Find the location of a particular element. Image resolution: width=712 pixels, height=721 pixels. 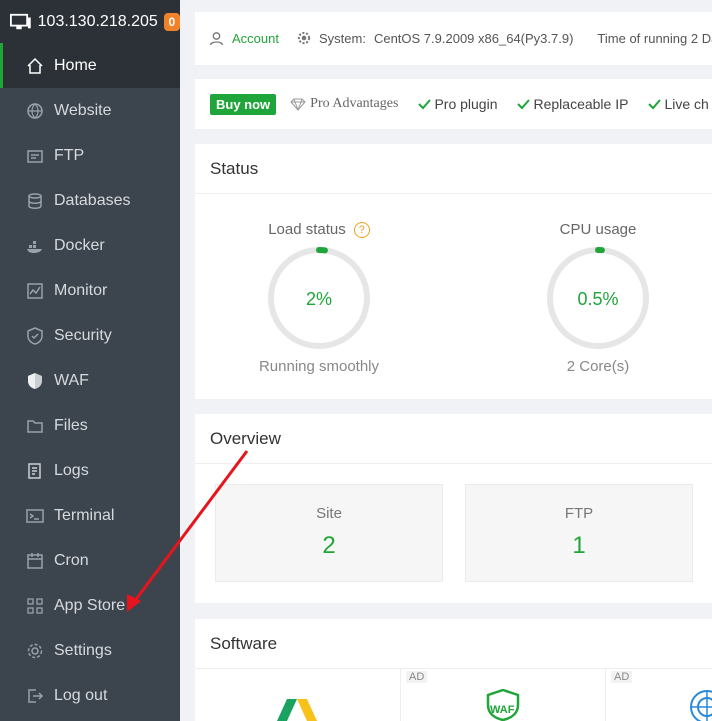

sidebar-item-logout: Log out is located at coordinates (90, 695).